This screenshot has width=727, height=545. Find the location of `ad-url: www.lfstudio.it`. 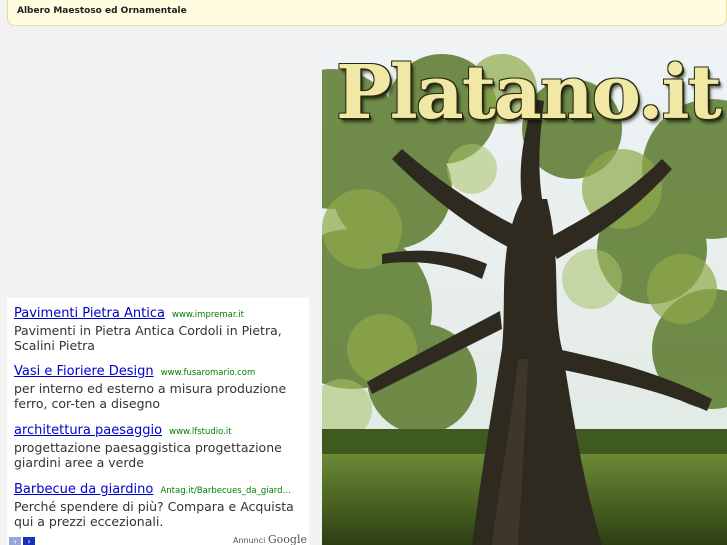

ad-url: www.lfstudio.it is located at coordinates (200, 432).